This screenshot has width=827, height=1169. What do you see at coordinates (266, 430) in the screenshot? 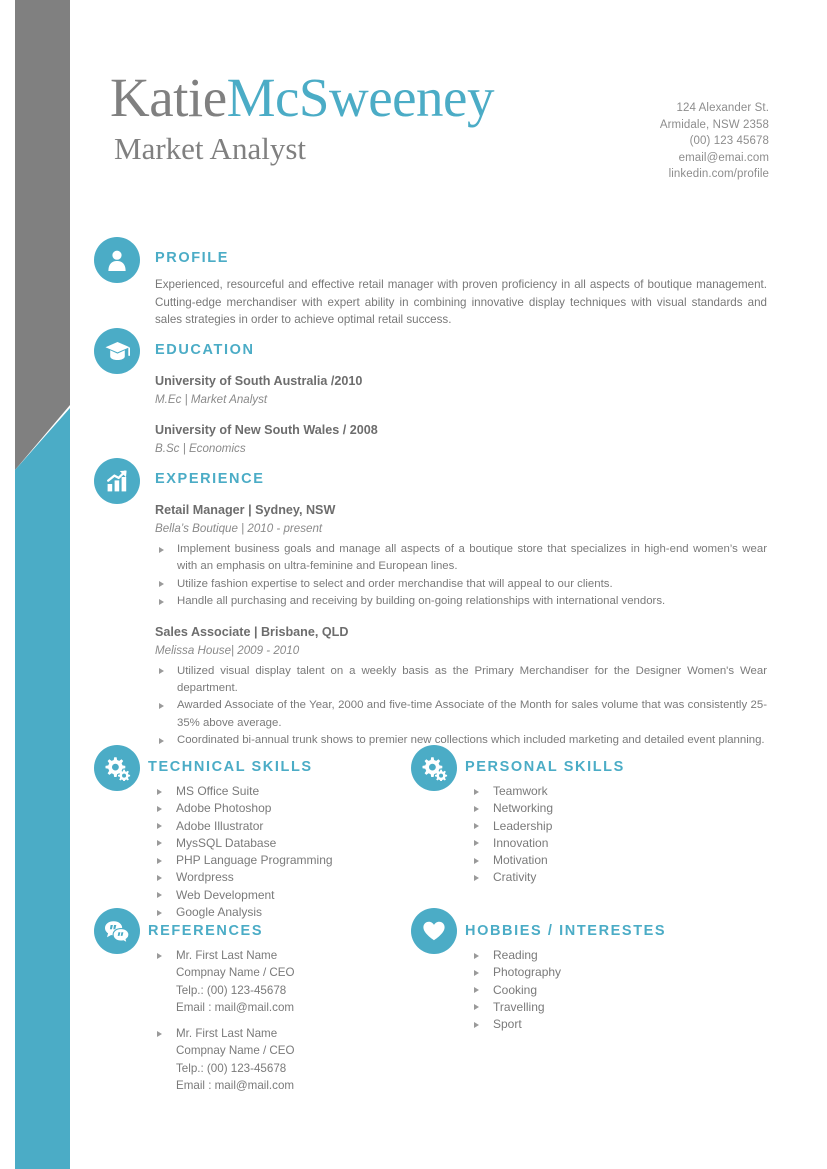
I see `education-school: University of New South Wales / 2008` at bounding box center [266, 430].